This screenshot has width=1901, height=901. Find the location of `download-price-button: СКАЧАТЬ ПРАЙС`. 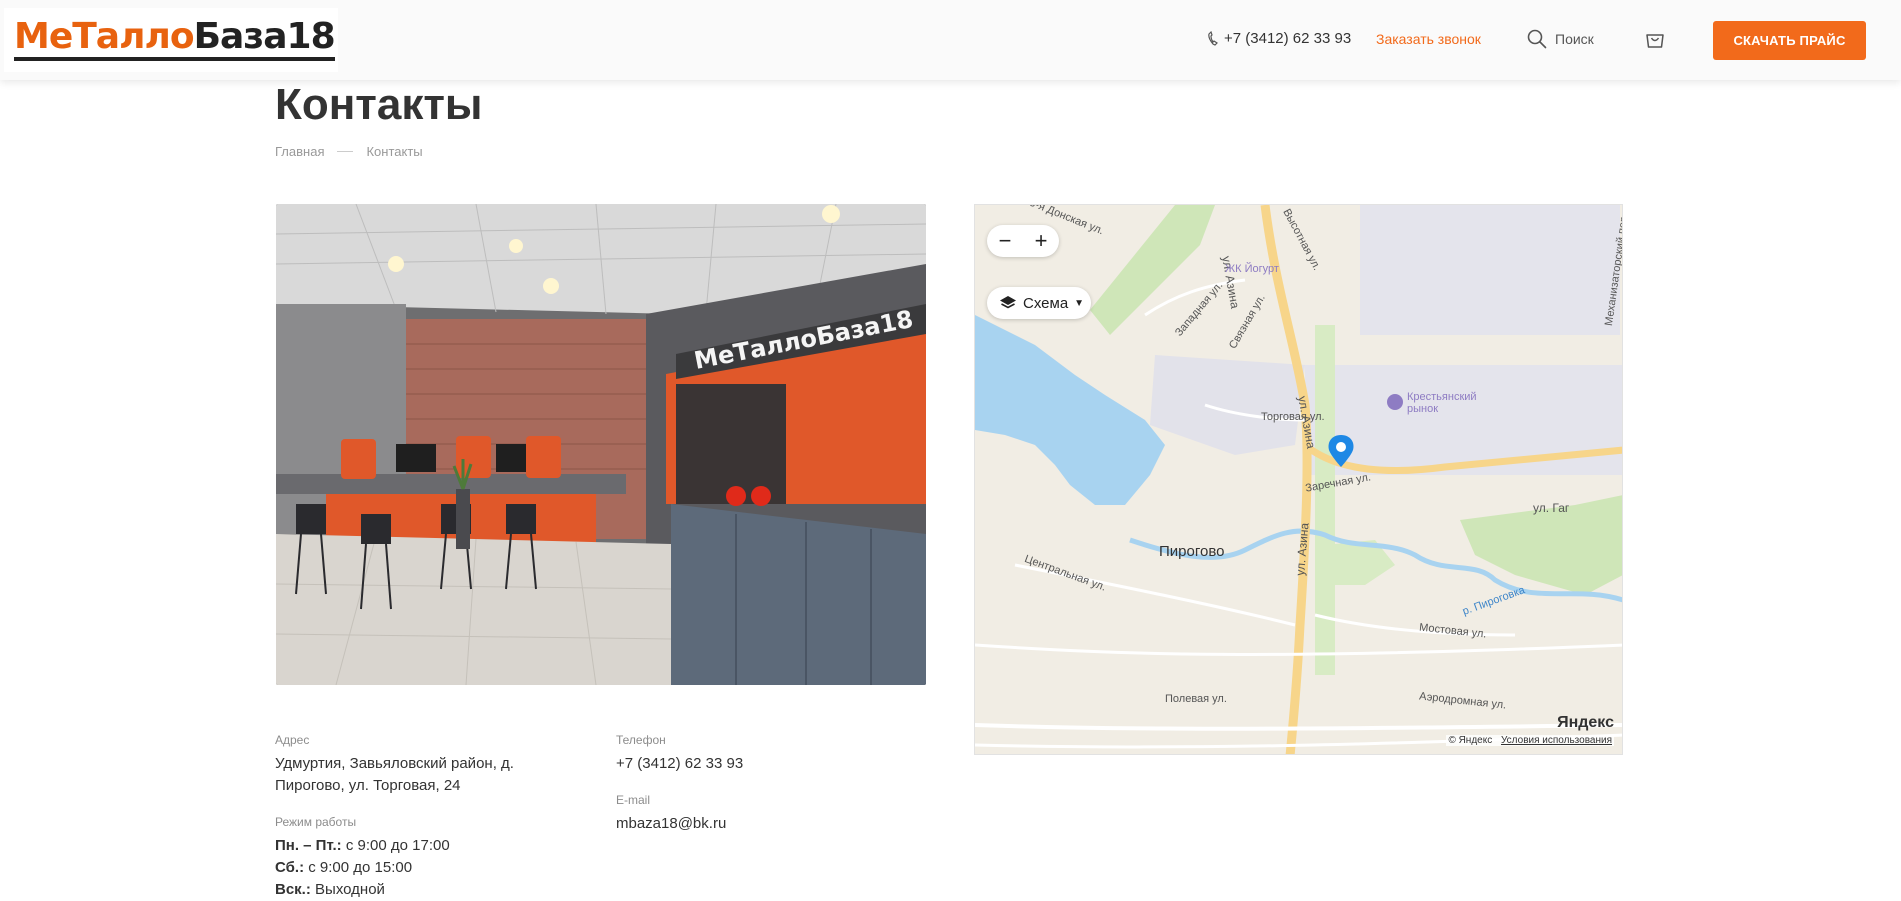

download-price-button: СКАЧАТЬ ПРАЙС is located at coordinates (1789, 40).